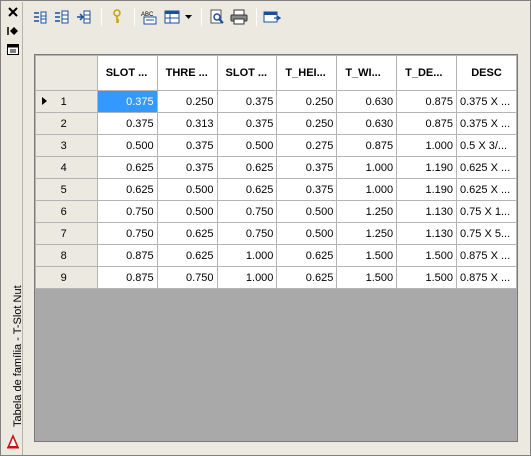  Describe the element at coordinates (12, 12) in the screenshot. I see `close-icon` at that location.